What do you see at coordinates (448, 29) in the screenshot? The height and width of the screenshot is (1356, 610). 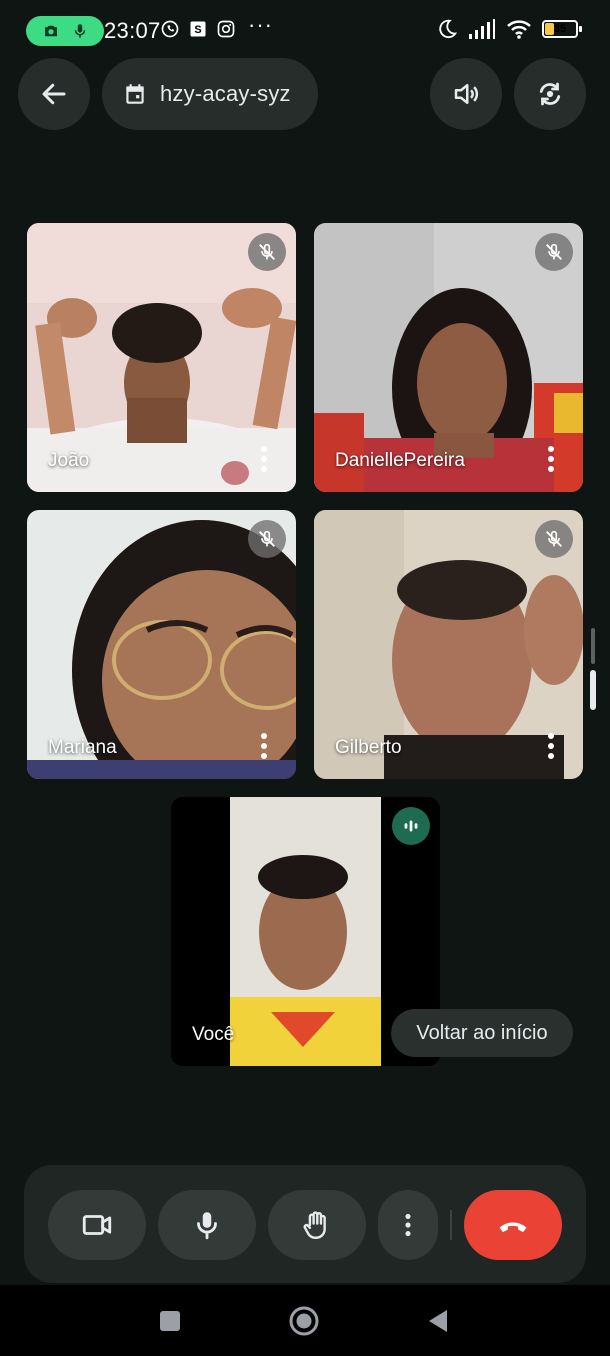 I see `moon-icon` at bounding box center [448, 29].